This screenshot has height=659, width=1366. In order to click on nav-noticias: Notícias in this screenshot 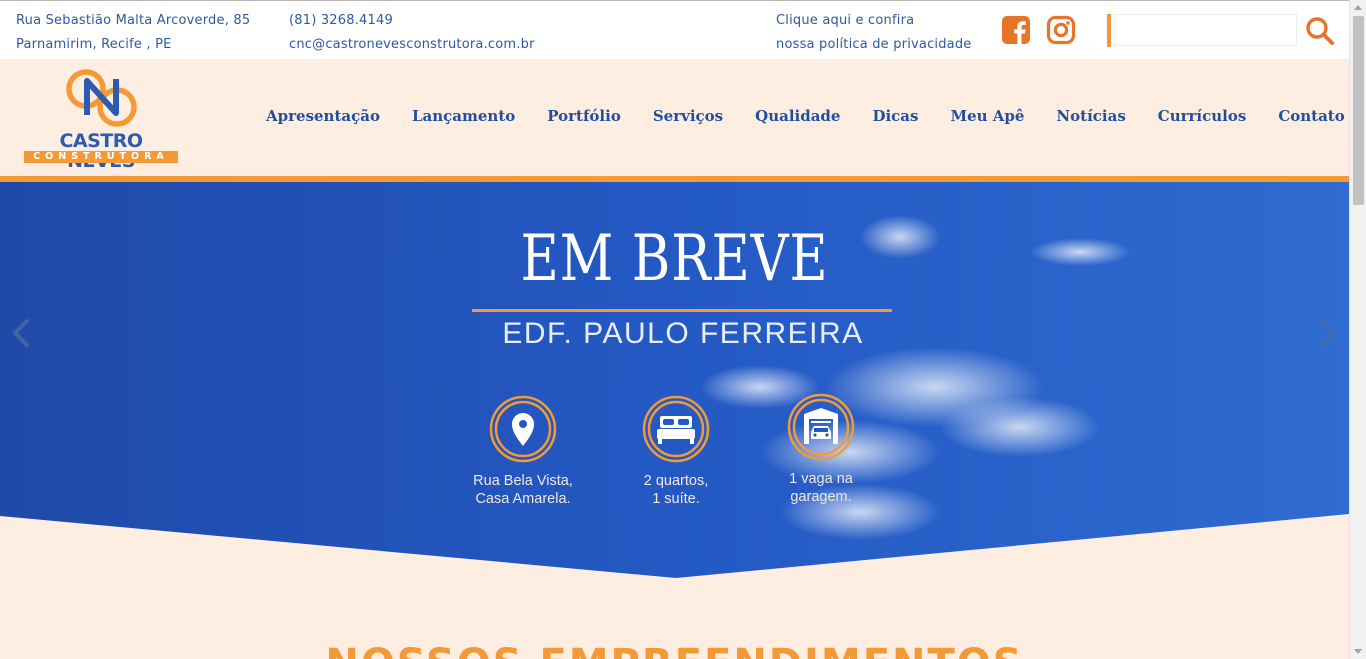, I will do `click(1090, 116)`.